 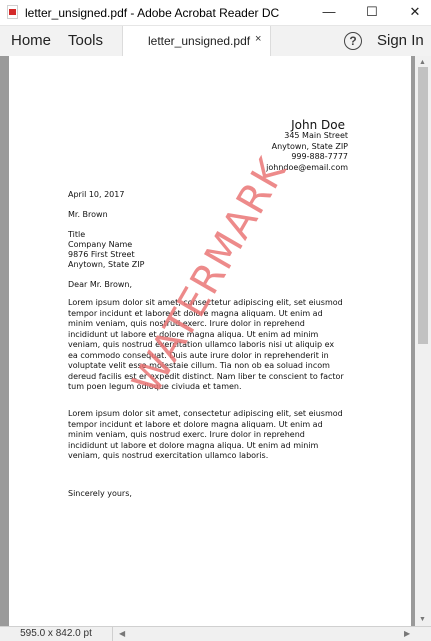 I want to click on vertical-scroll-thumb, so click(x=423, y=205).